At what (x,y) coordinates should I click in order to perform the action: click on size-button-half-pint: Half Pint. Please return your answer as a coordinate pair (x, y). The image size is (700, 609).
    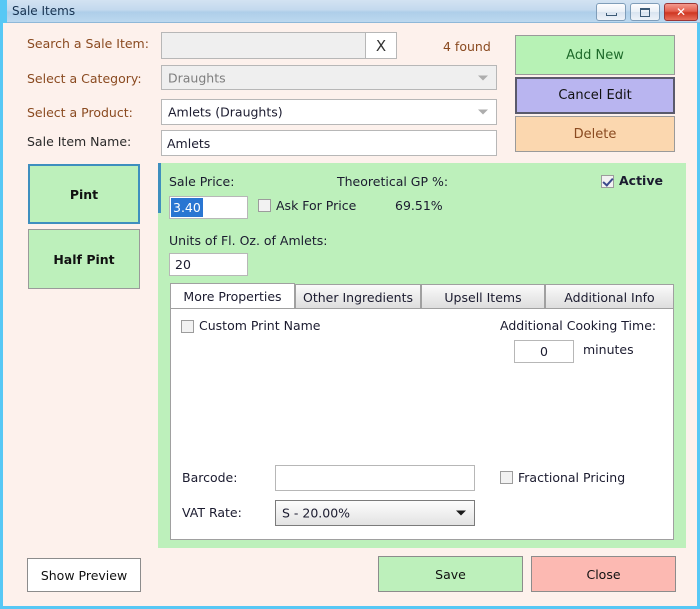
    Looking at the image, I should click on (84, 259).